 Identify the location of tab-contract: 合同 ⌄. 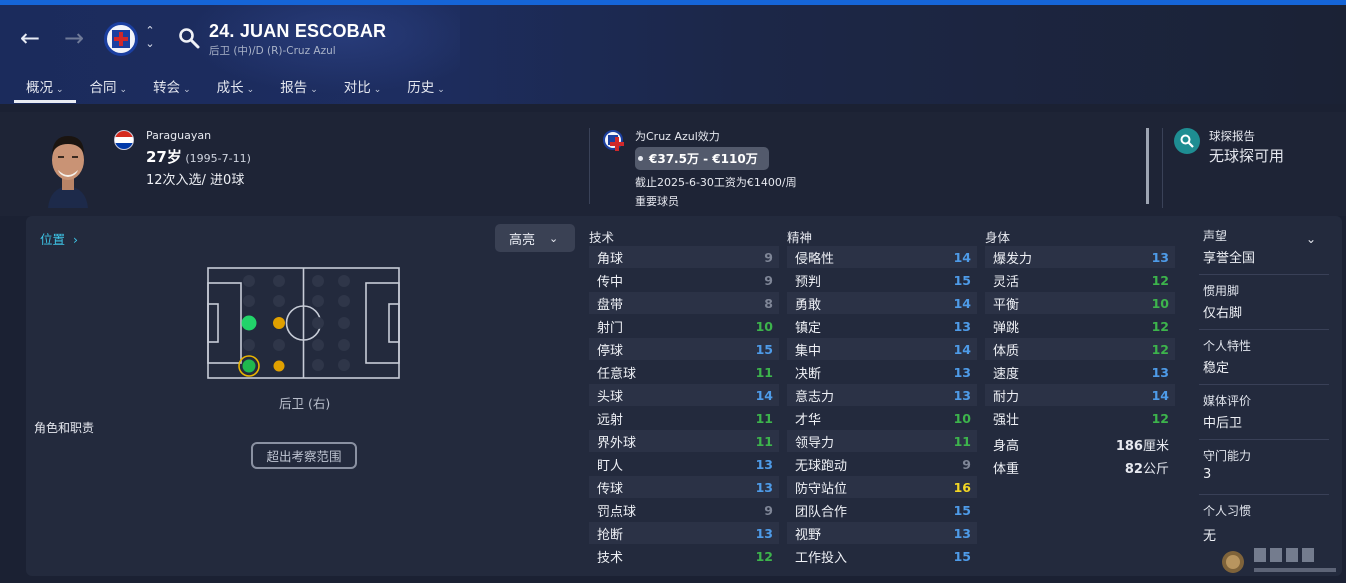
(109, 88).